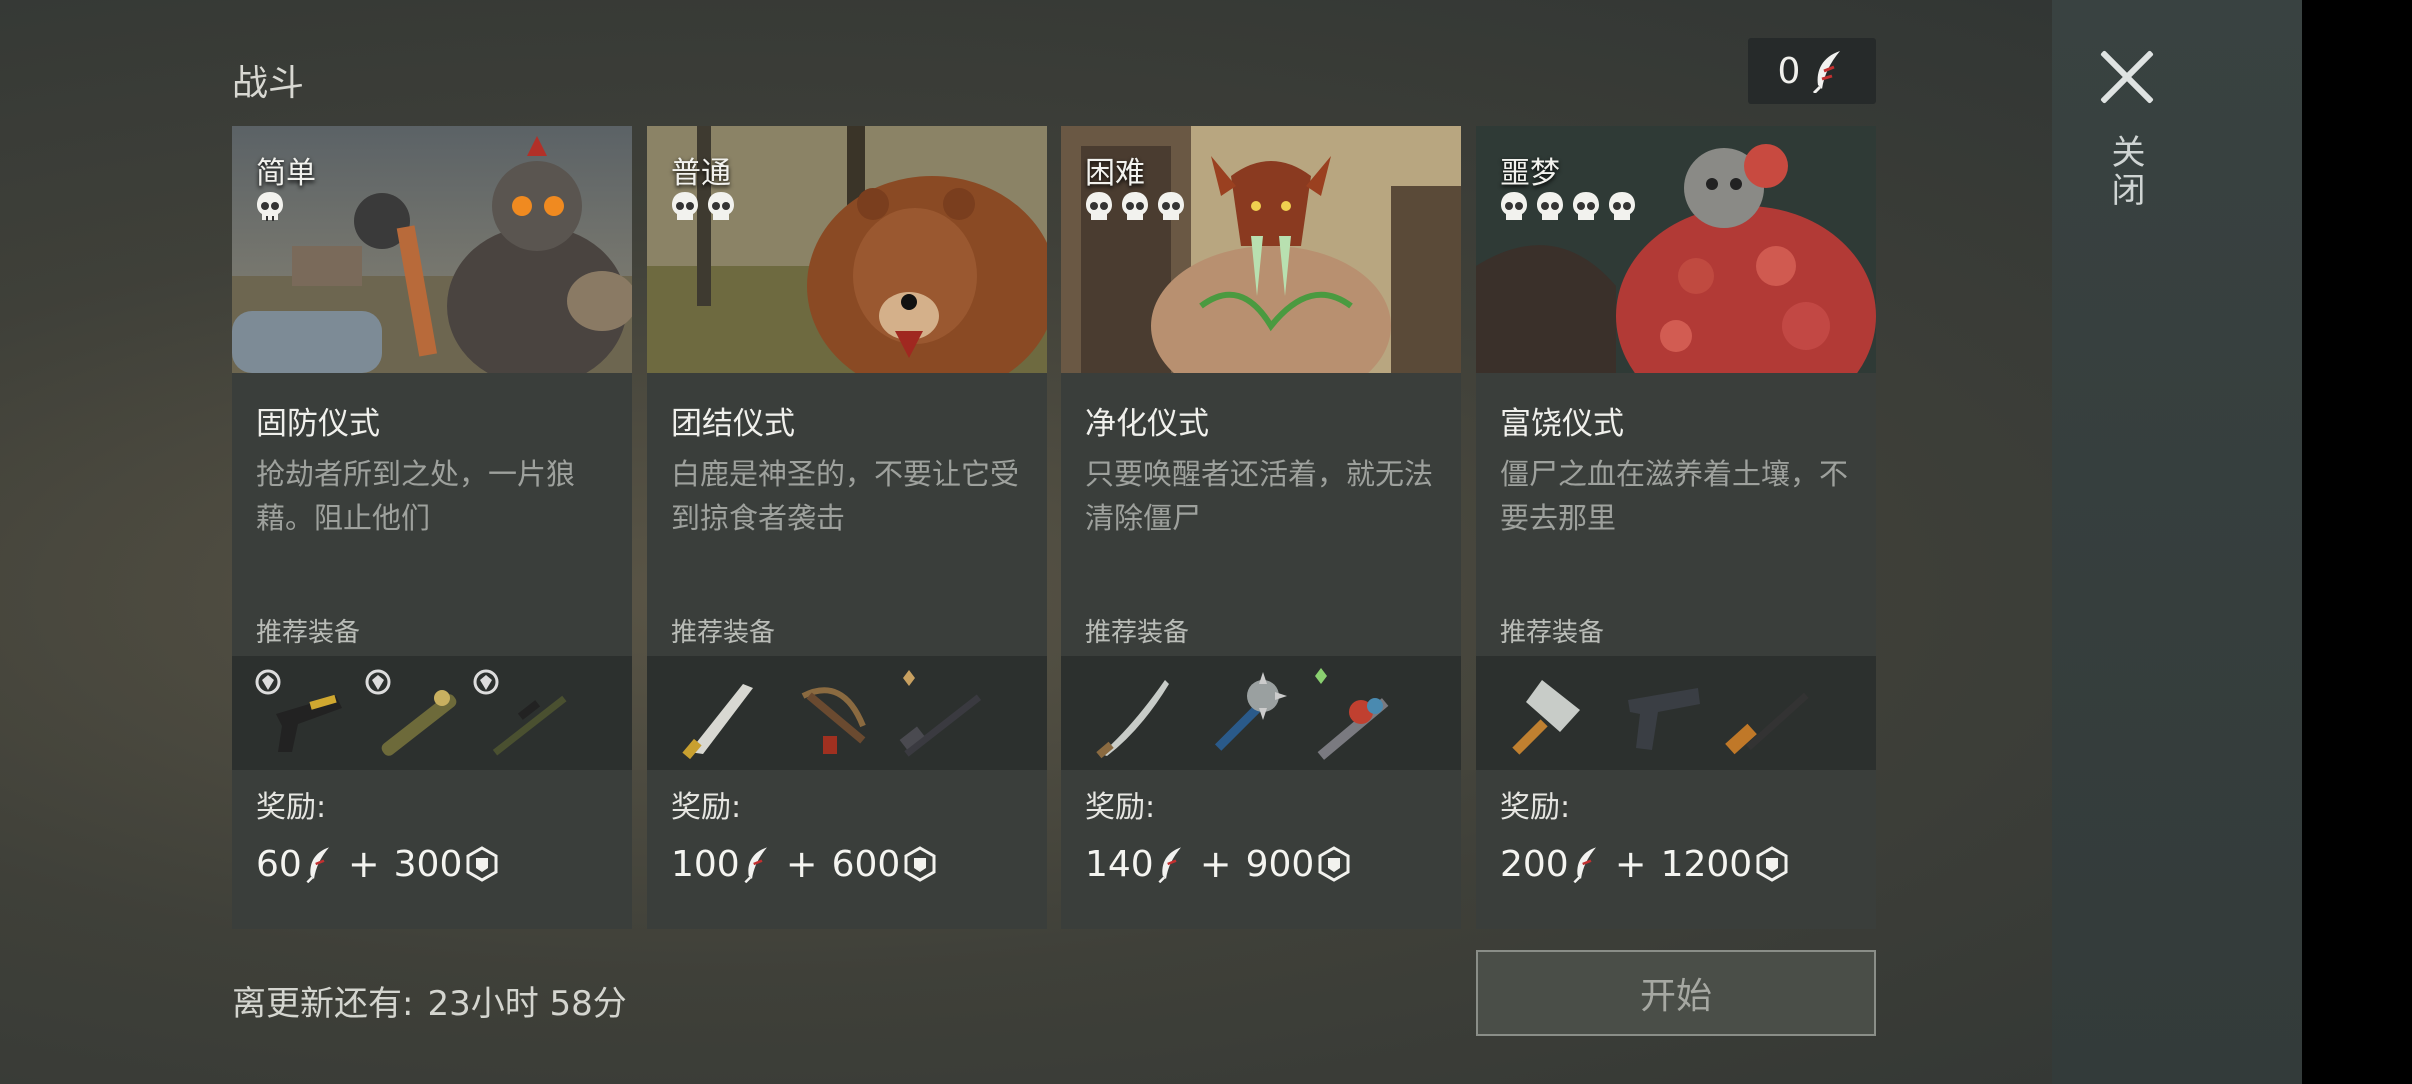 The height and width of the screenshot is (1084, 2412). What do you see at coordinates (1534, 864) in the screenshot?
I see `reward-feathers: 200` at bounding box center [1534, 864].